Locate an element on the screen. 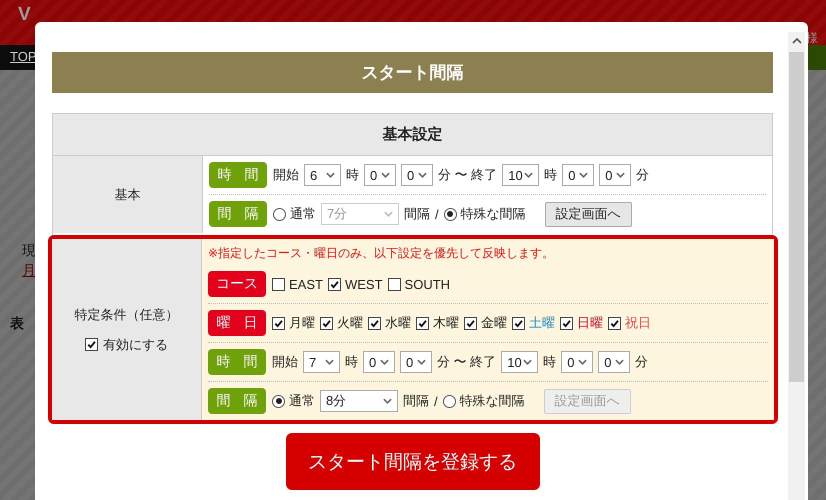  background-text: 現 is located at coordinates (29, 251).